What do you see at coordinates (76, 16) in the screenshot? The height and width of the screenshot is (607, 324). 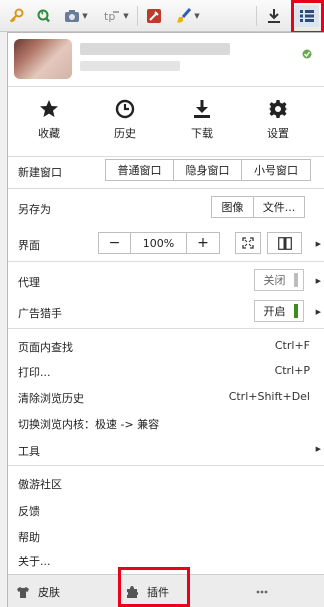 I see `camera-icon: ▼` at bounding box center [76, 16].